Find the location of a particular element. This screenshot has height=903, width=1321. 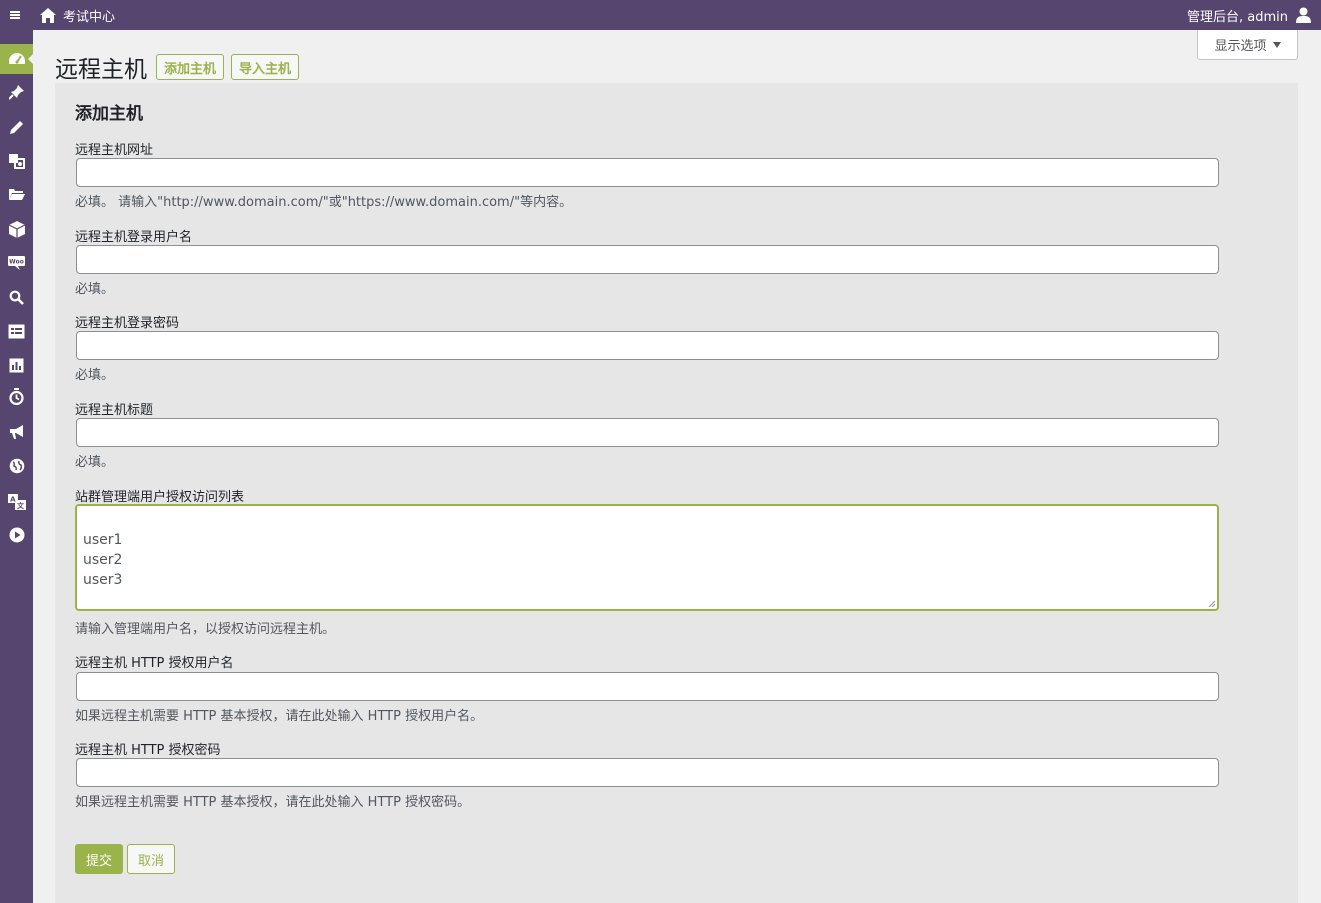

site-name: 考试中心 is located at coordinates (89, 17).